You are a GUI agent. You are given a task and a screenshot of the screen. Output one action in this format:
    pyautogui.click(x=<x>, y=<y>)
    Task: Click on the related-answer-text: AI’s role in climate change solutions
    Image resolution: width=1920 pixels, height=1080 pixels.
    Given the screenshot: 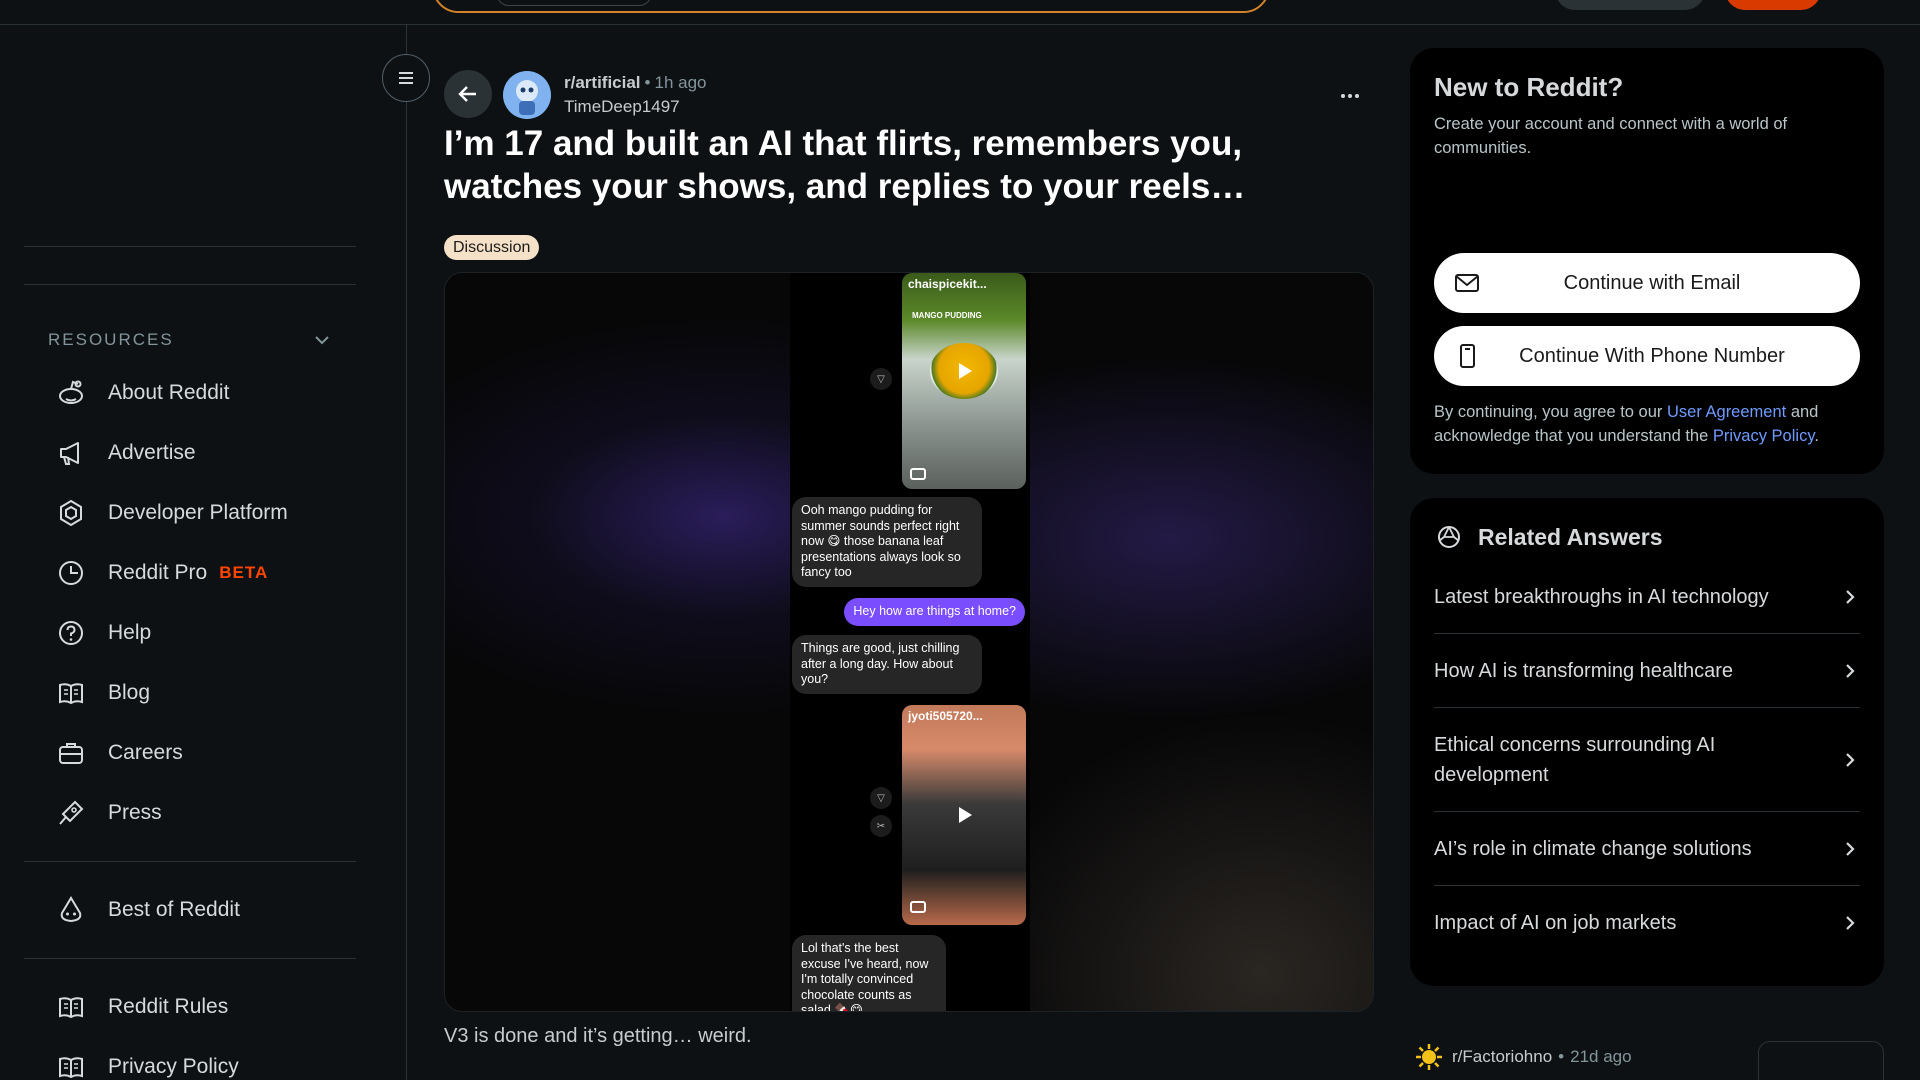 What is the action you would take?
    pyautogui.click(x=1593, y=848)
    